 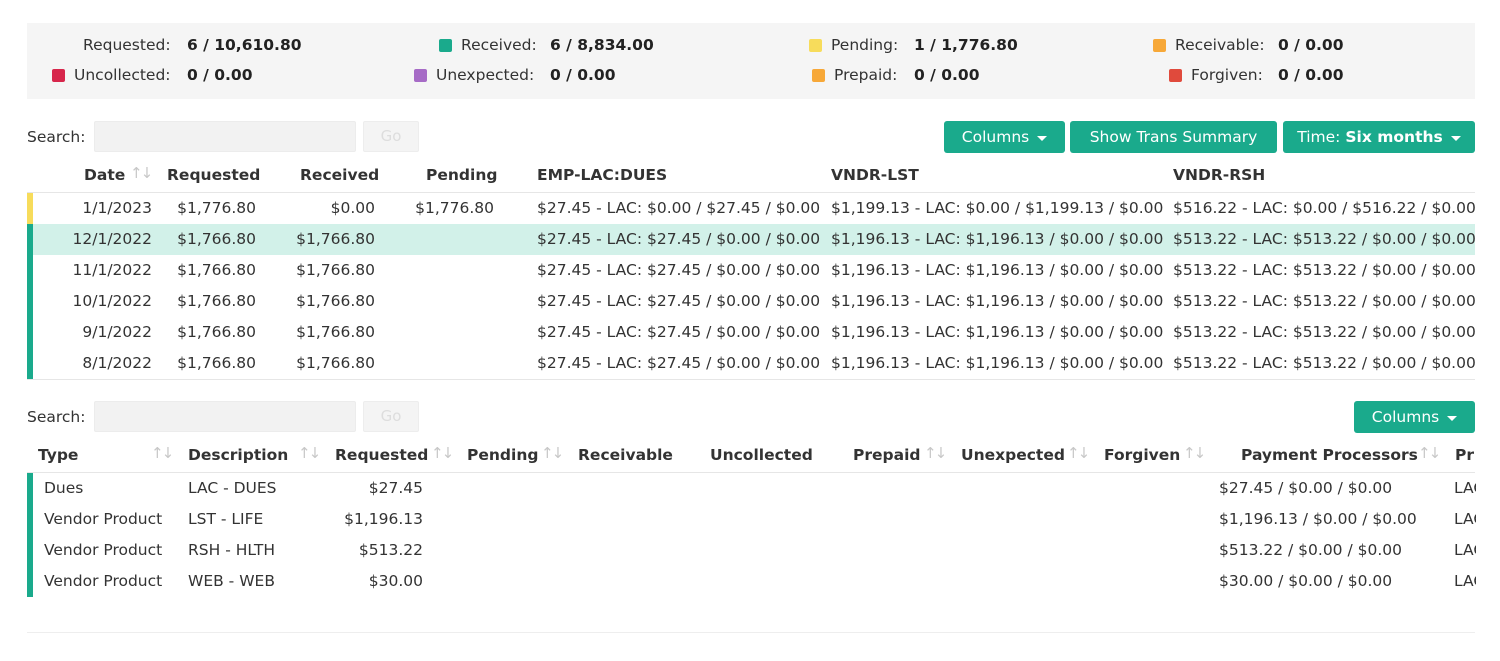 I want to click on footer-divider, so click(x=751, y=632).